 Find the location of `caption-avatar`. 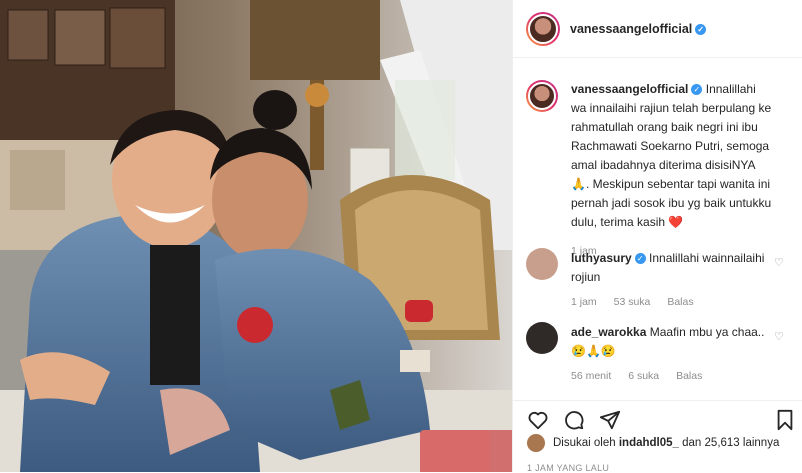

caption-avatar is located at coordinates (542, 96).